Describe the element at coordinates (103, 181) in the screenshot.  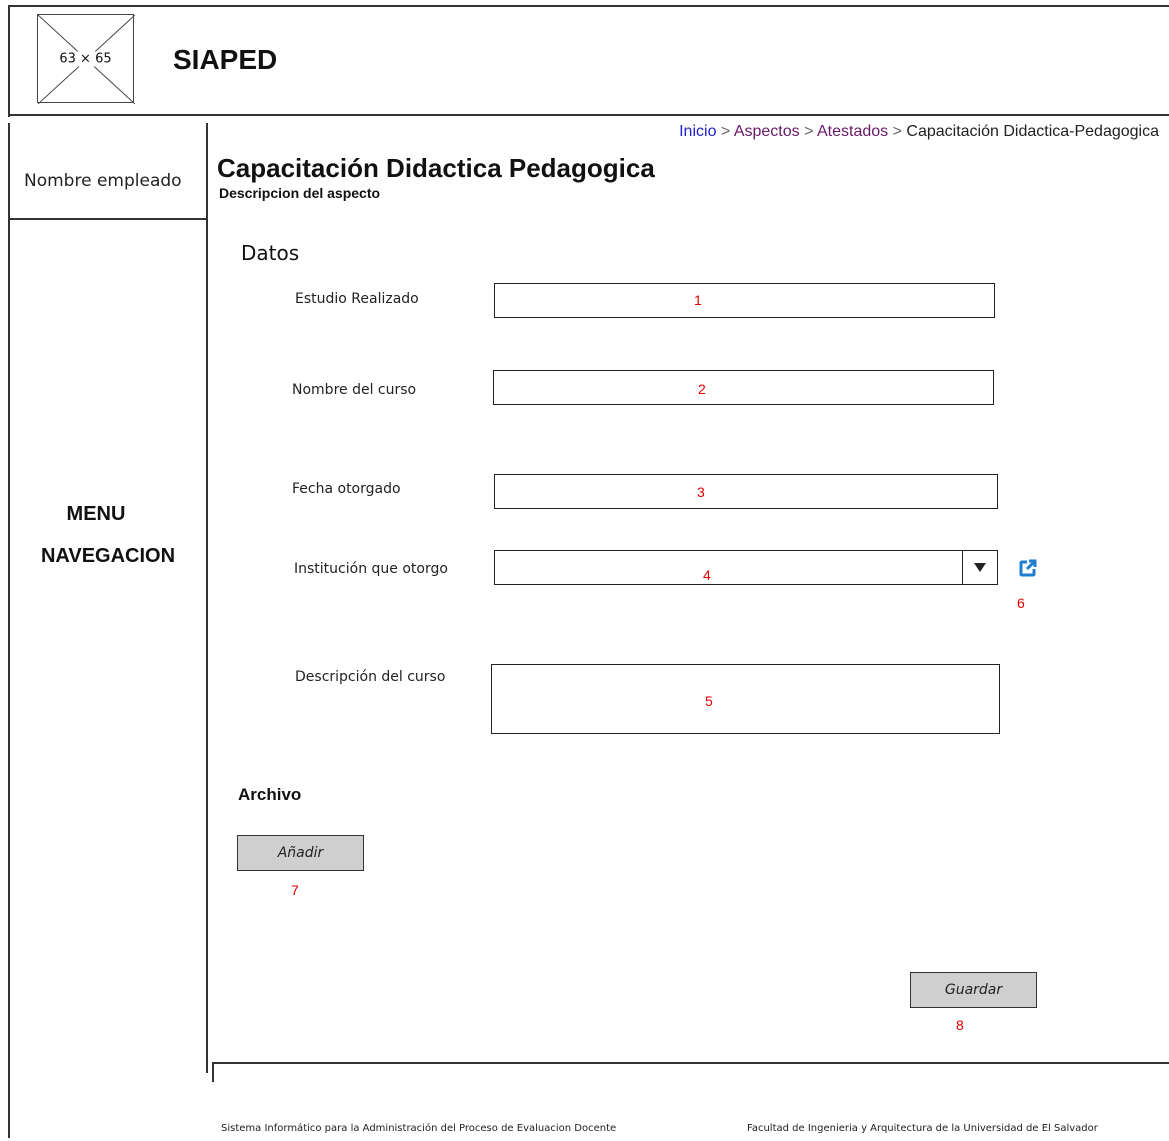
I see `employee-name: Nombre empleado` at that location.